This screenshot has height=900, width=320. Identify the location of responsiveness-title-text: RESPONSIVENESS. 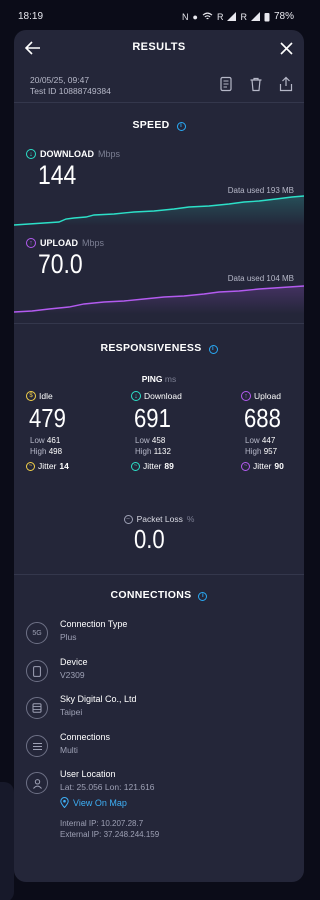
(151, 348).